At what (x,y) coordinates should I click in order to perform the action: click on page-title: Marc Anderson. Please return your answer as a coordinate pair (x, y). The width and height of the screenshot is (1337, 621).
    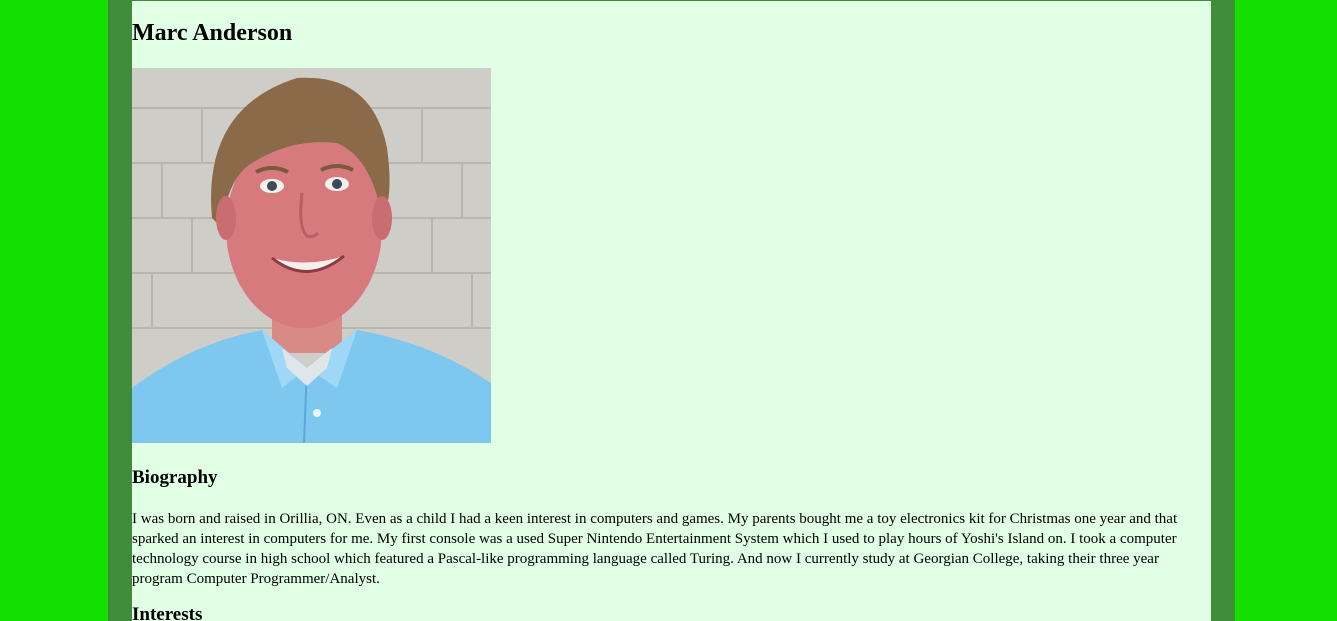
    Looking at the image, I should click on (212, 33).